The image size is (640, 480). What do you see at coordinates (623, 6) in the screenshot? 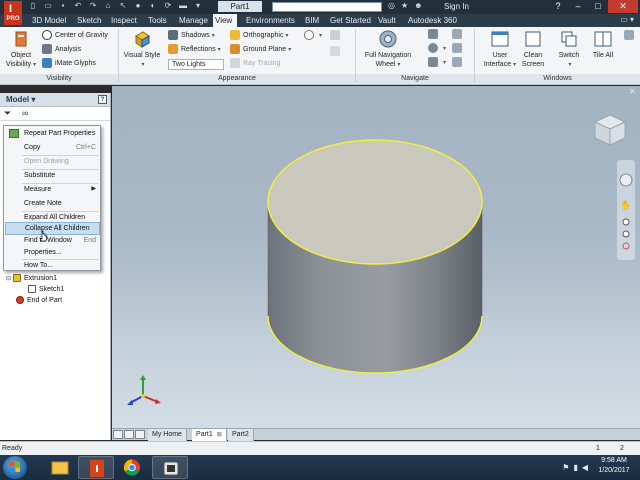
I see `close-icon: ✕` at bounding box center [623, 6].